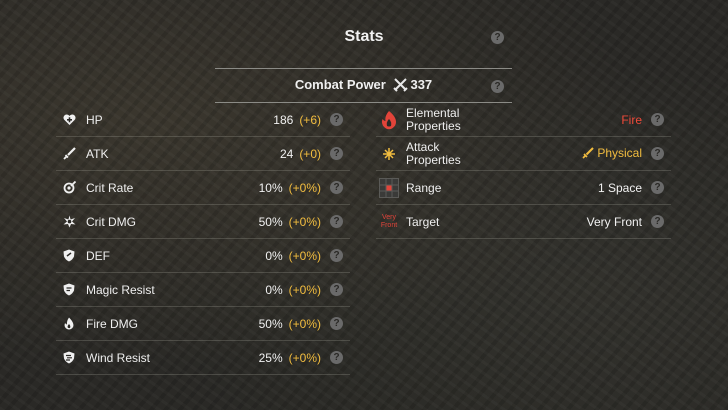 The width and height of the screenshot is (728, 410). Describe the element at coordinates (69, 188) in the screenshot. I see `crit-rate-icon` at that location.